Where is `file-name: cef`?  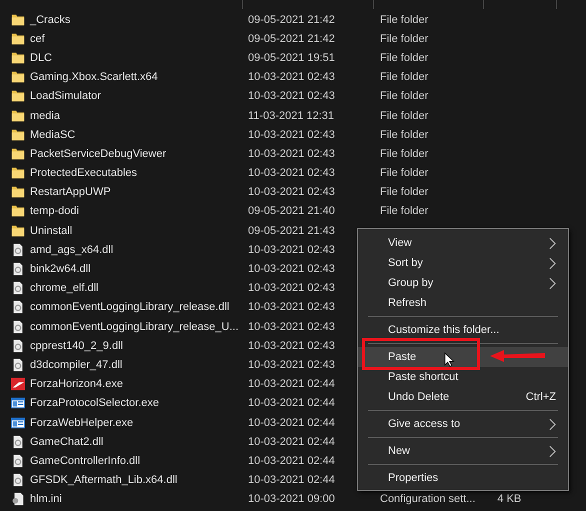 file-name: cef is located at coordinates (139, 38).